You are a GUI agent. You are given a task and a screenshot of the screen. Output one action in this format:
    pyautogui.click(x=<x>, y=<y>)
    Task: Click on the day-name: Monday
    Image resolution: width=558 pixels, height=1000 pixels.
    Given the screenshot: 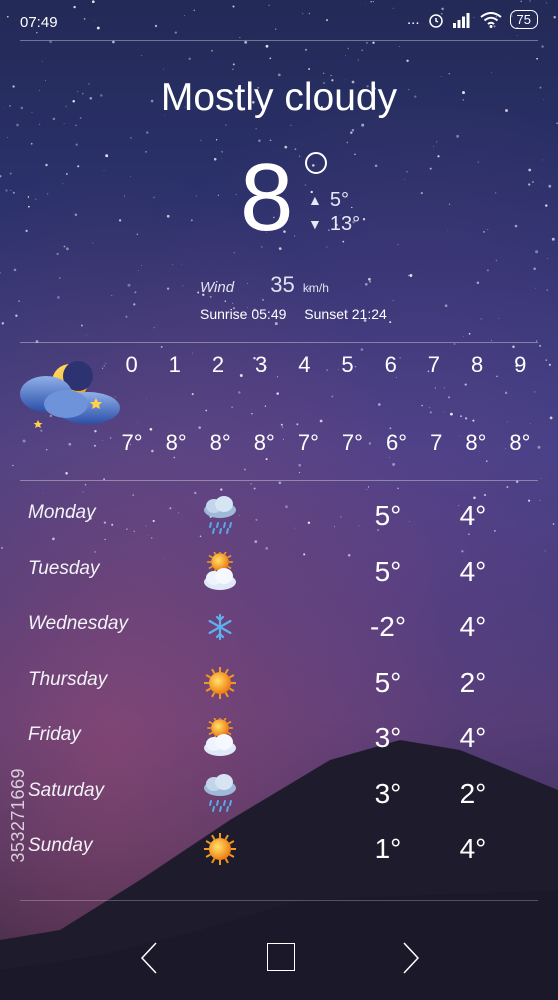 What is the action you would take?
    pyautogui.click(x=62, y=512)
    